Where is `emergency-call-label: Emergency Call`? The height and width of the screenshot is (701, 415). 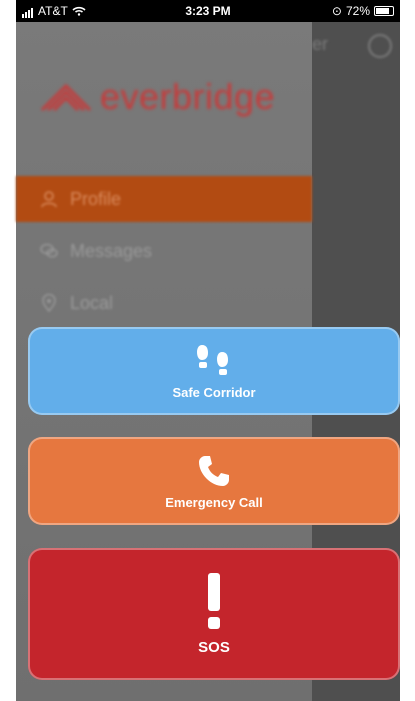 emergency-call-label: Emergency Call is located at coordinates (214, 502).